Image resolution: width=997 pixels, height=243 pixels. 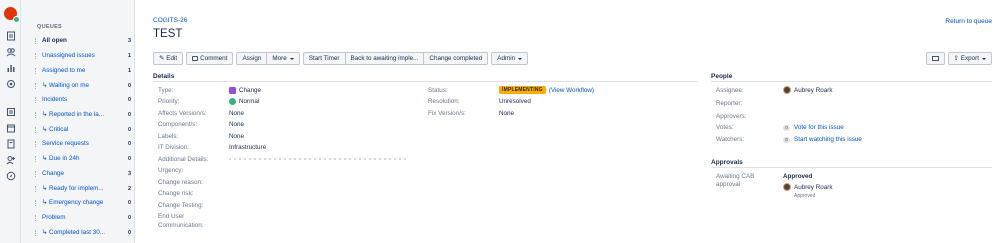 What do you see at coordinates (232, 101) in the screenshot?
I see `priority-normal-icon` at bounding box center [232, 101].